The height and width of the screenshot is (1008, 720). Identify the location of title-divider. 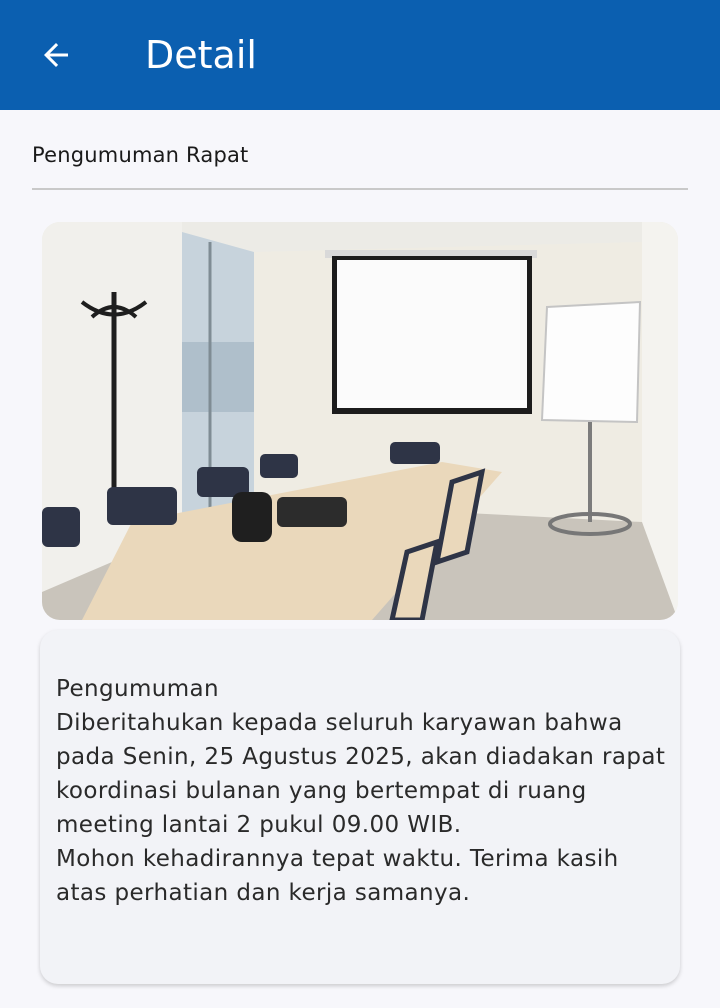
(360, 189).